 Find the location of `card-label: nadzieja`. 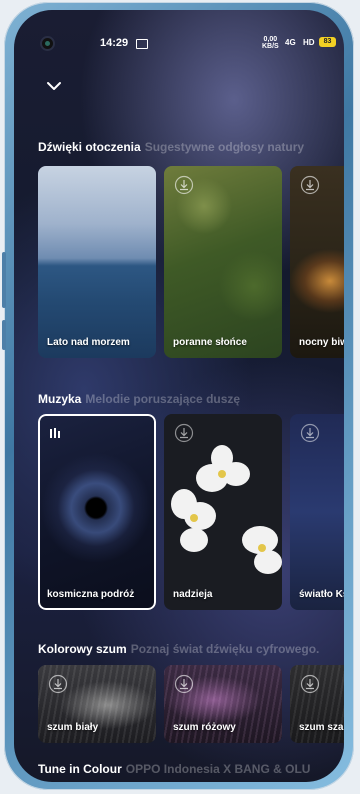

card-label: nadzieja is located at coordinates (193, 594).